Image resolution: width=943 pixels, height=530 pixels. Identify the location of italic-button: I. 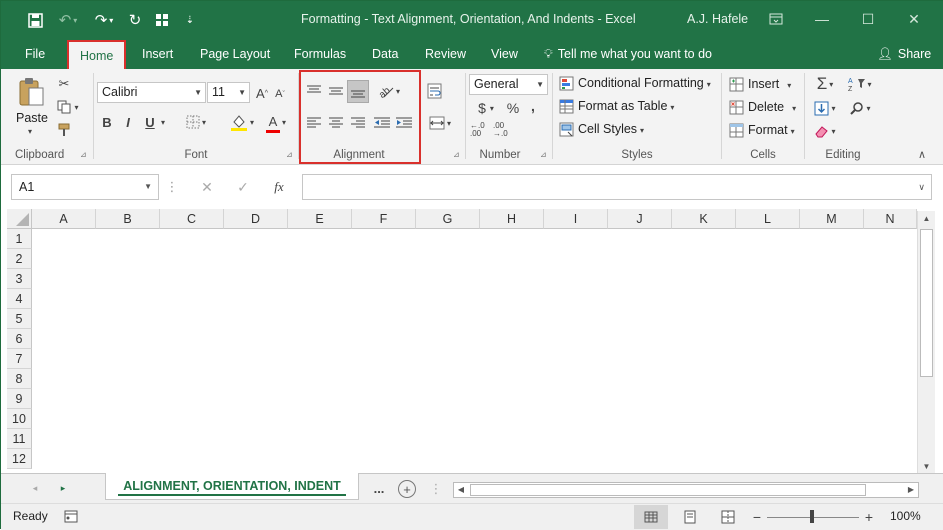
(128, 122).